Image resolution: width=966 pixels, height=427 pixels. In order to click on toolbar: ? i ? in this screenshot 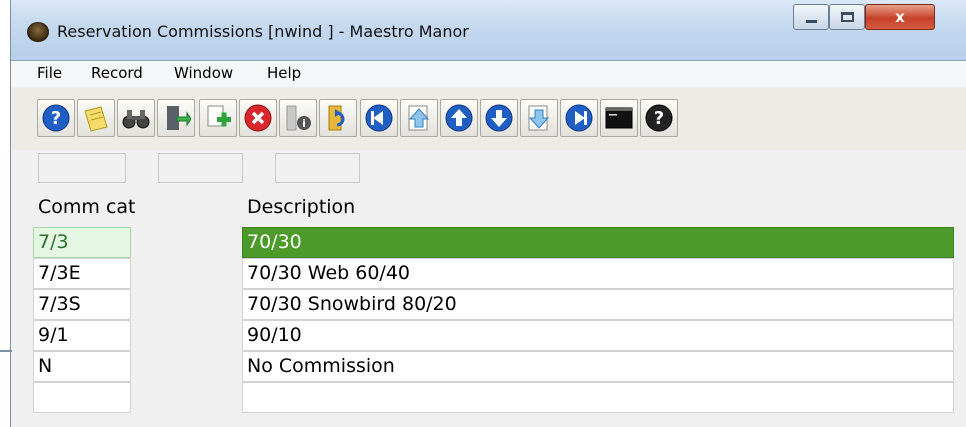, I will do `click(488, 119)`.